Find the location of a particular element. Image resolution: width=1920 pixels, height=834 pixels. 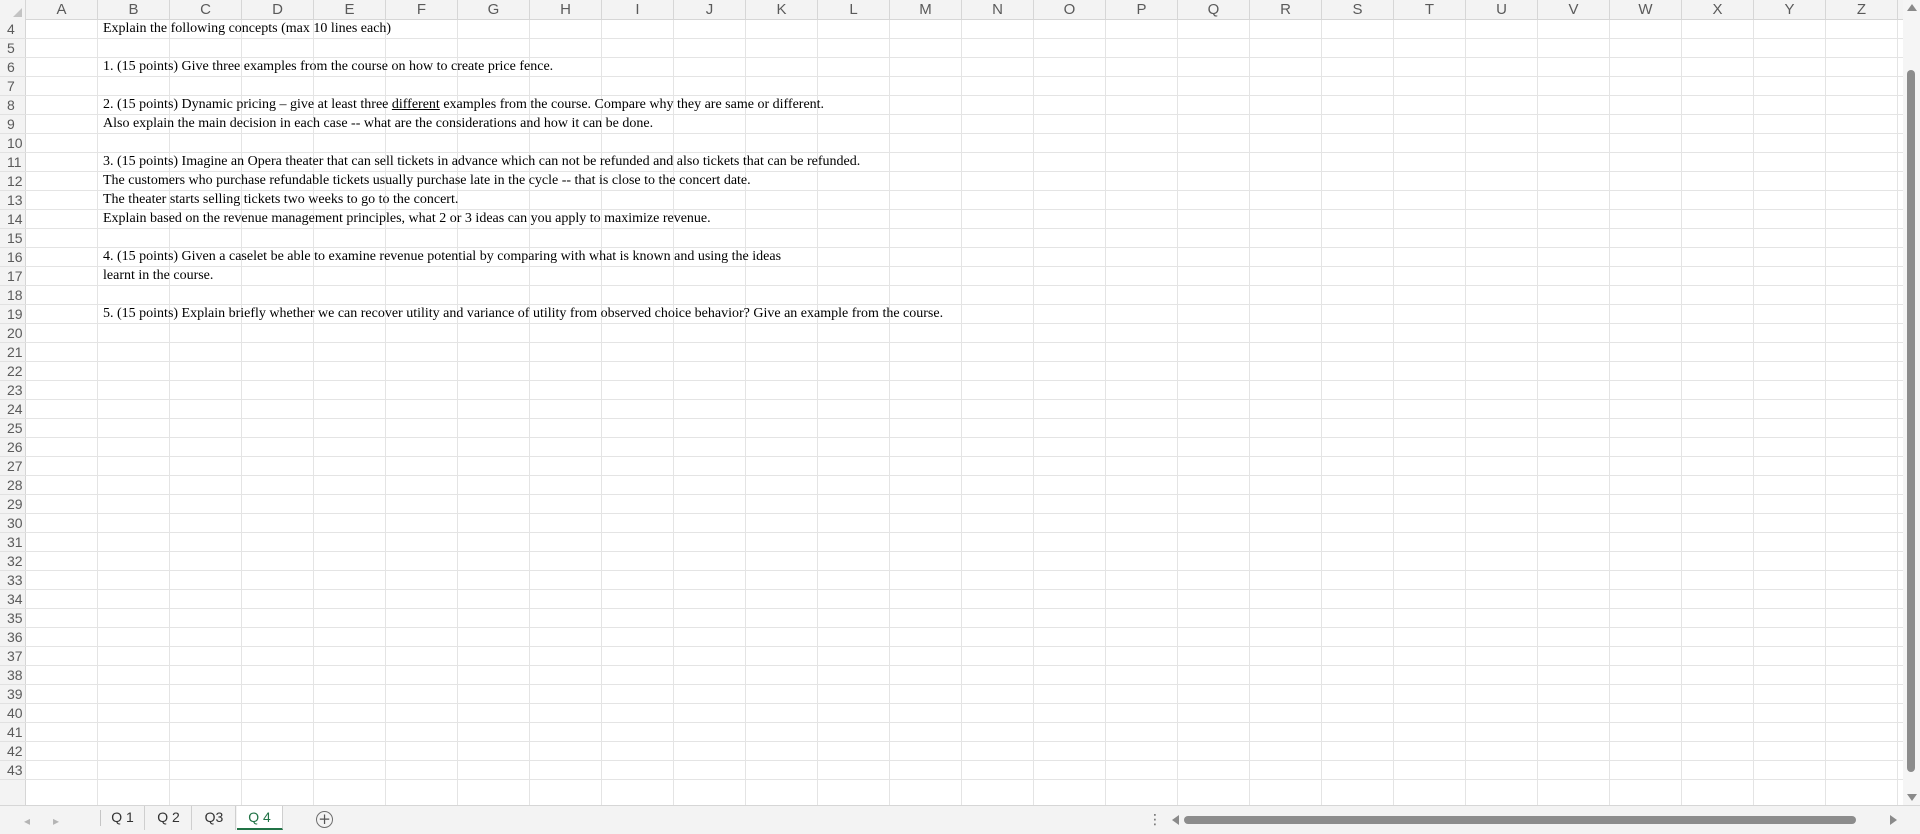

column-header-c: C is located at coordinates (206, 10).